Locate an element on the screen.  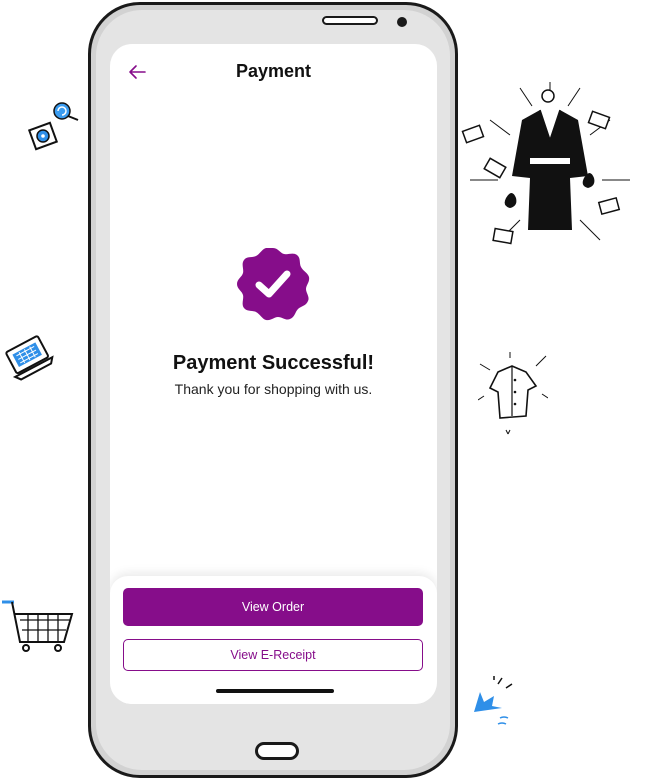
home-indicator is located at coordinates (275, 691).